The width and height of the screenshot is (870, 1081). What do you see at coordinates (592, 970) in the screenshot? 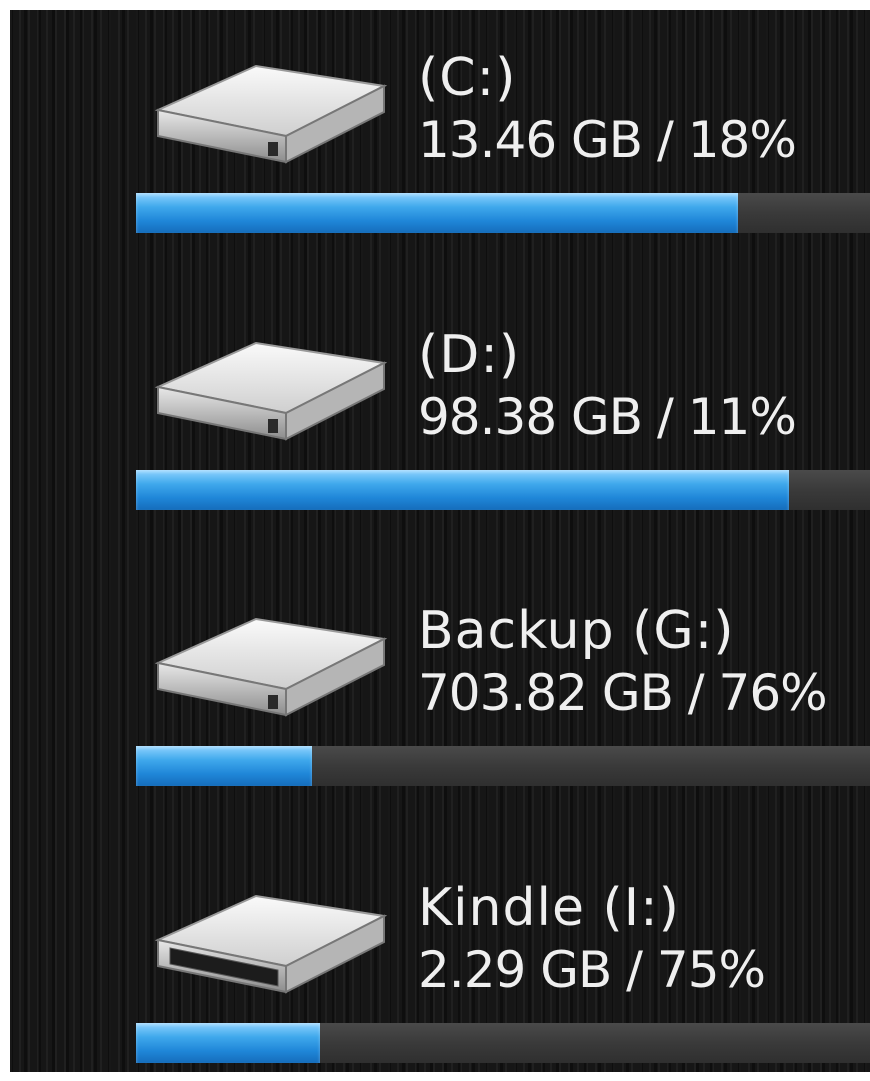
I see `drive-usage-text: 2.29 GB / 75%` at bounding box center [592, 970].